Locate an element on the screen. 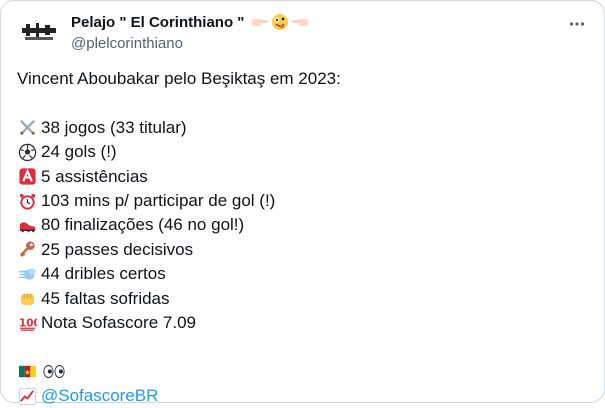 This screenshot has width=605, height=408. svg-text: 100 is located at coordinates (27, 323).